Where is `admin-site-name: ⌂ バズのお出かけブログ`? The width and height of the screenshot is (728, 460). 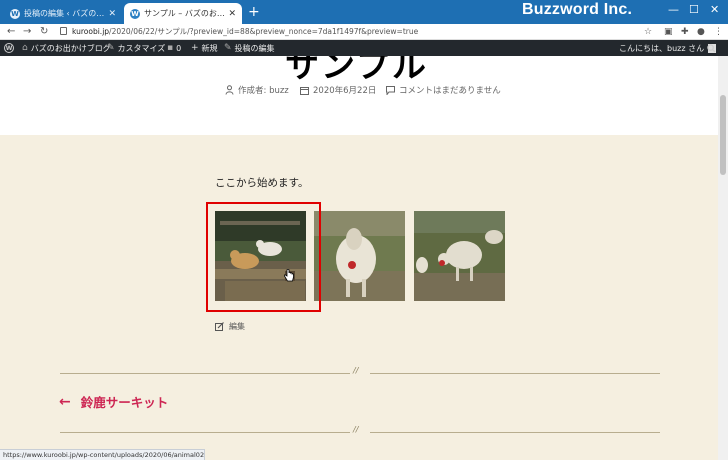
admin-site-name: ⌂ バズのお出かけブログ is located at coordinates (66, 48).